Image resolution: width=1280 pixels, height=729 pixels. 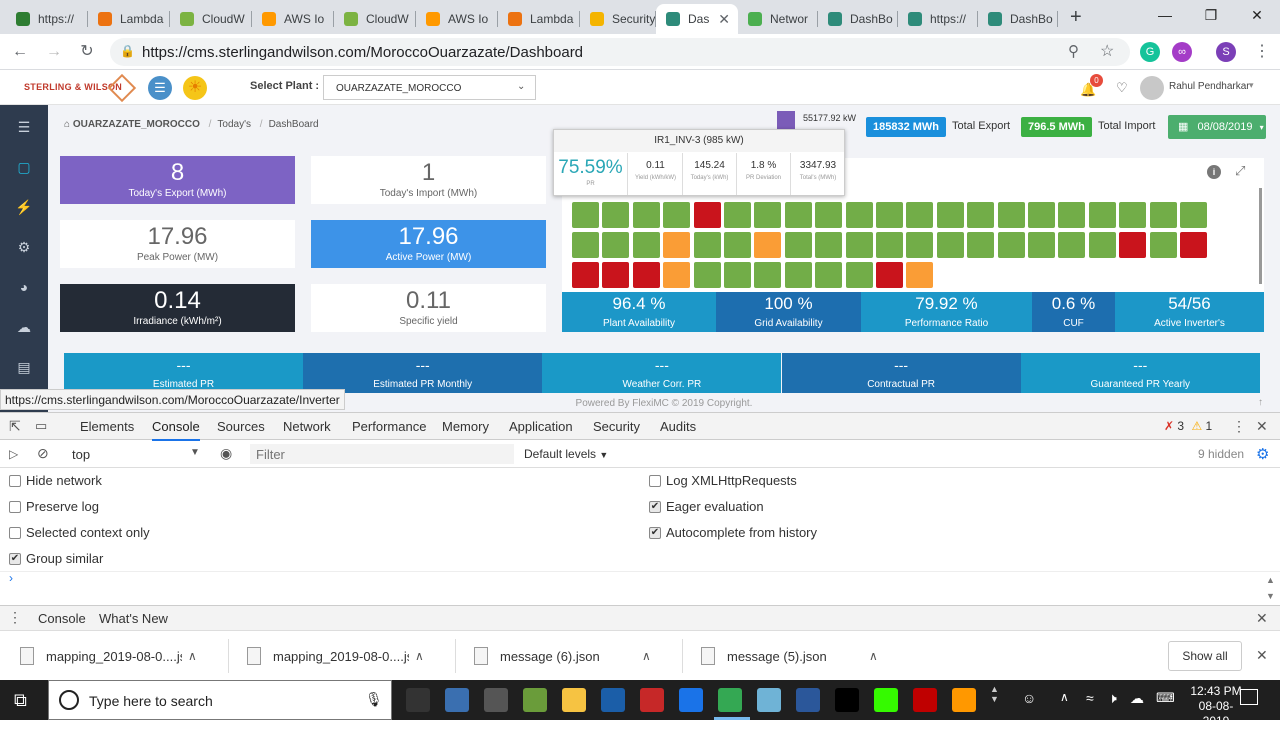 I want to click on devtools-tab-performance: Performance, so click(x=389, y=426).